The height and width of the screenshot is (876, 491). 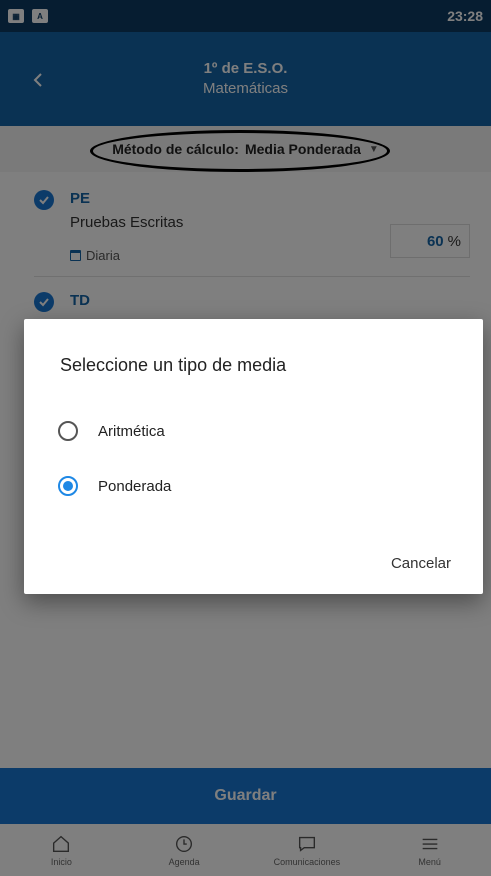 I want to click on option-label: Ponderada, so click(x=135, y=486).